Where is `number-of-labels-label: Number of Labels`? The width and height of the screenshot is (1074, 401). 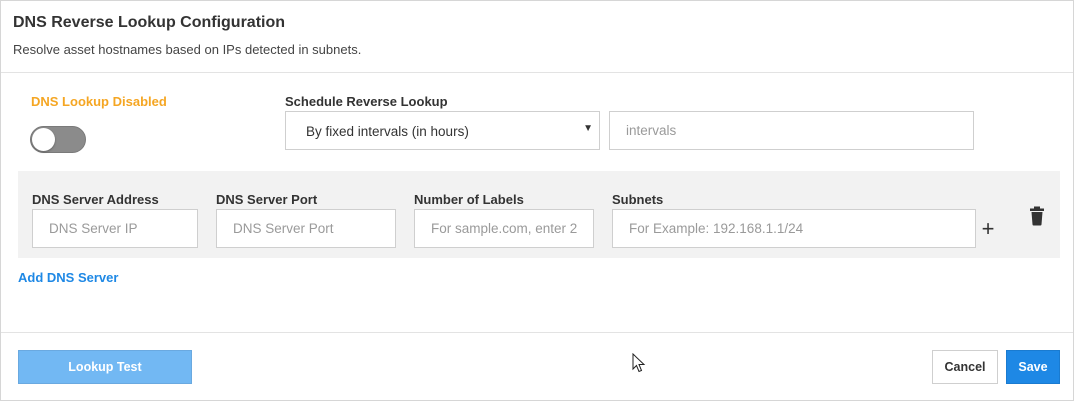 number-of-labels-label: Number of Labels is located at coordinates (469, 199).